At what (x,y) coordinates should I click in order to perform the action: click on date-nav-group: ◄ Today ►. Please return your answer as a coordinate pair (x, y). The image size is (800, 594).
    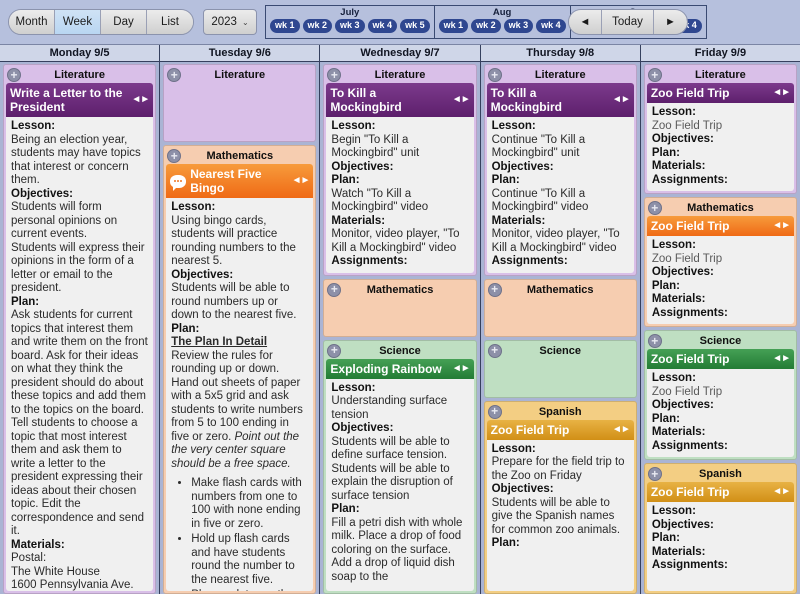
    Looking at the image, I should click on (628, 22).